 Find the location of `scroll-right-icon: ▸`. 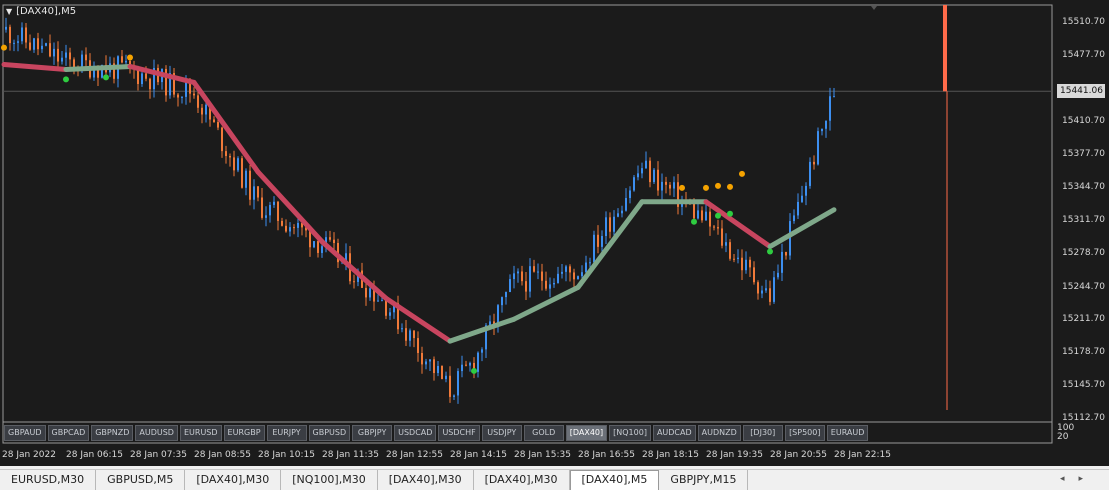

scroll-right-icon: ▸ is located at coordinates (1087, 479).